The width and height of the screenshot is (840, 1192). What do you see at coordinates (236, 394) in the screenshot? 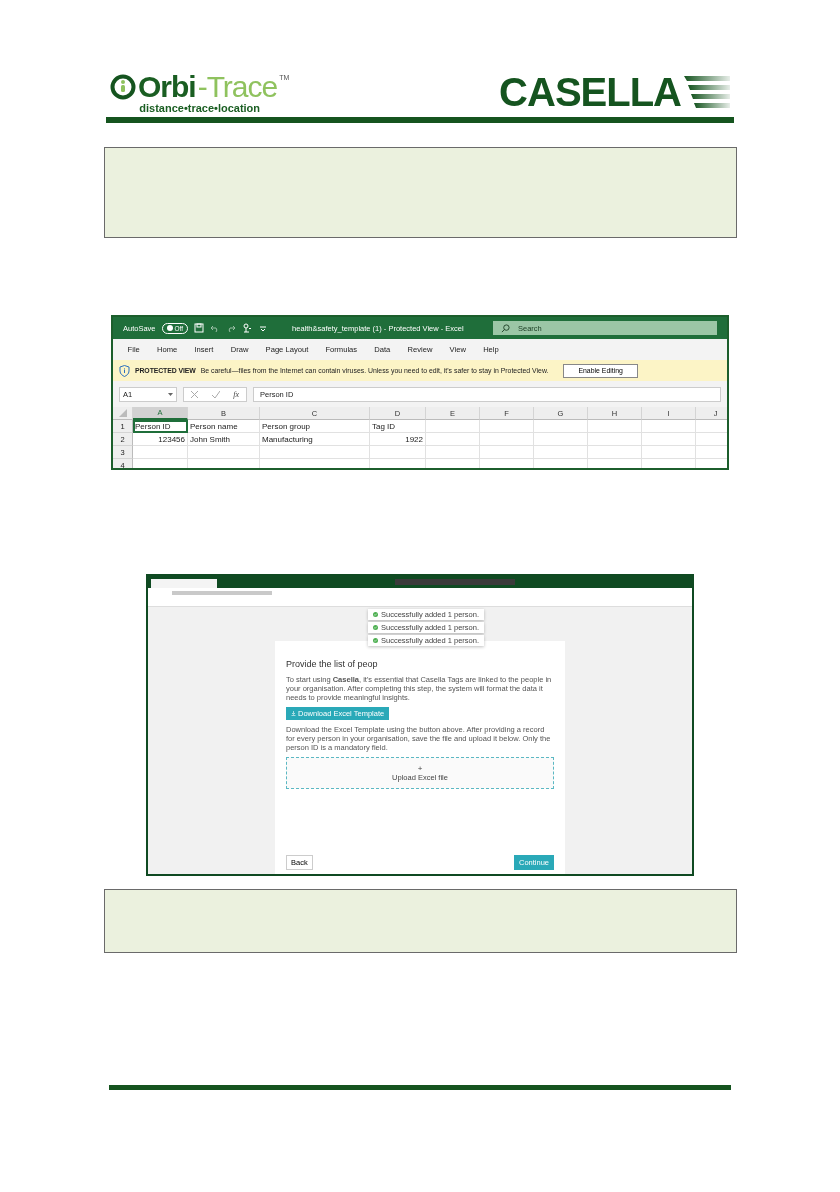
I see `insert-function-button: fx` at bounding box center [236, 394].